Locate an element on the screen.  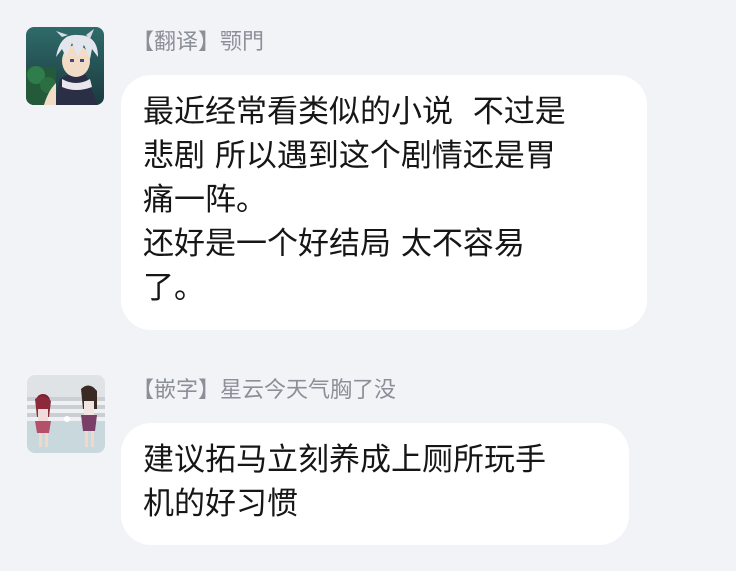
message-bubble: 建议拓马立刻养成上厕所玩手 机的好习惯 is located at coordinates (375, 484).